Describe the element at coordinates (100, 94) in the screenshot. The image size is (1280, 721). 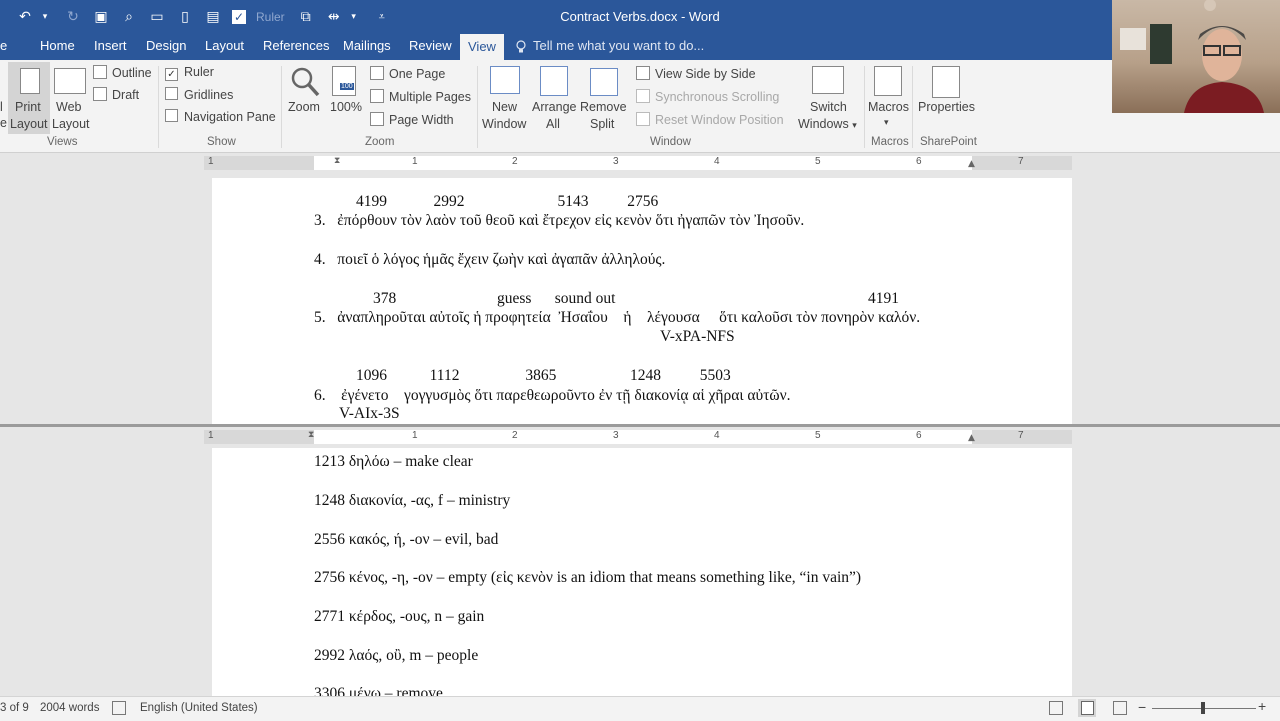
I see `draft-icon` at that location.